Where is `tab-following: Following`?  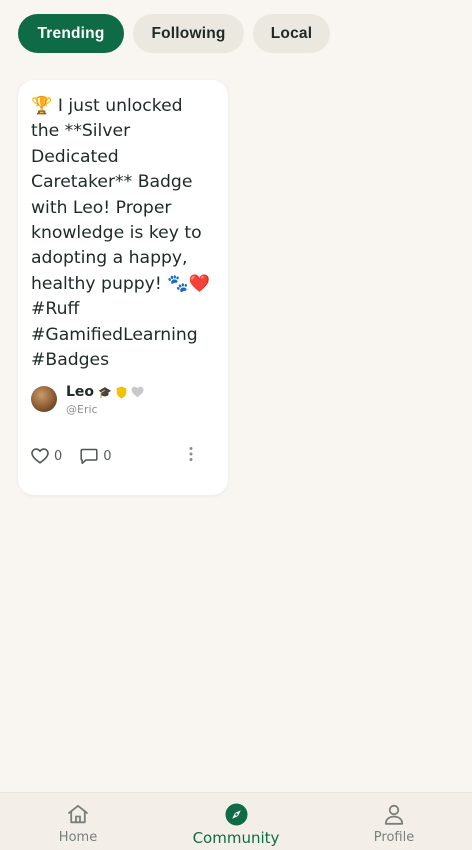 tab-following: Following is located at coordinates (188, 33).